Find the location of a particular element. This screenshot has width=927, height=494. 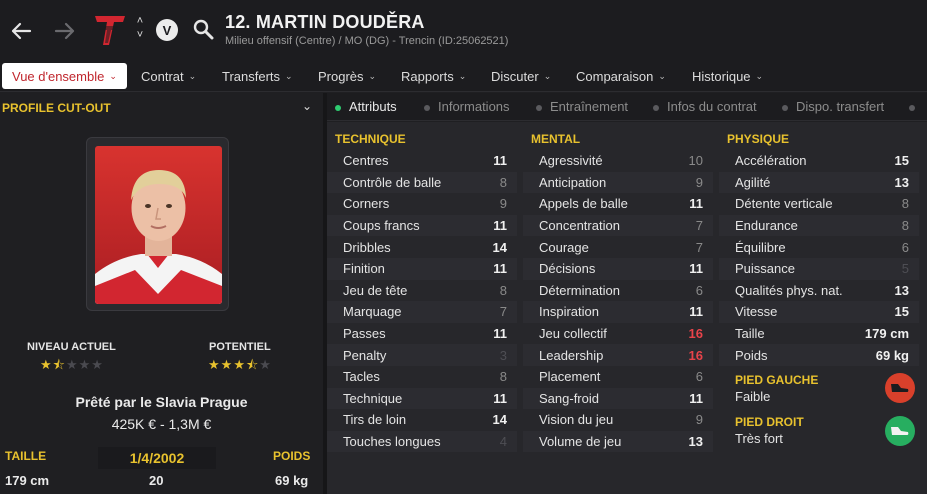

tab-attributes: Attributs is located at coordinates (366, 106).